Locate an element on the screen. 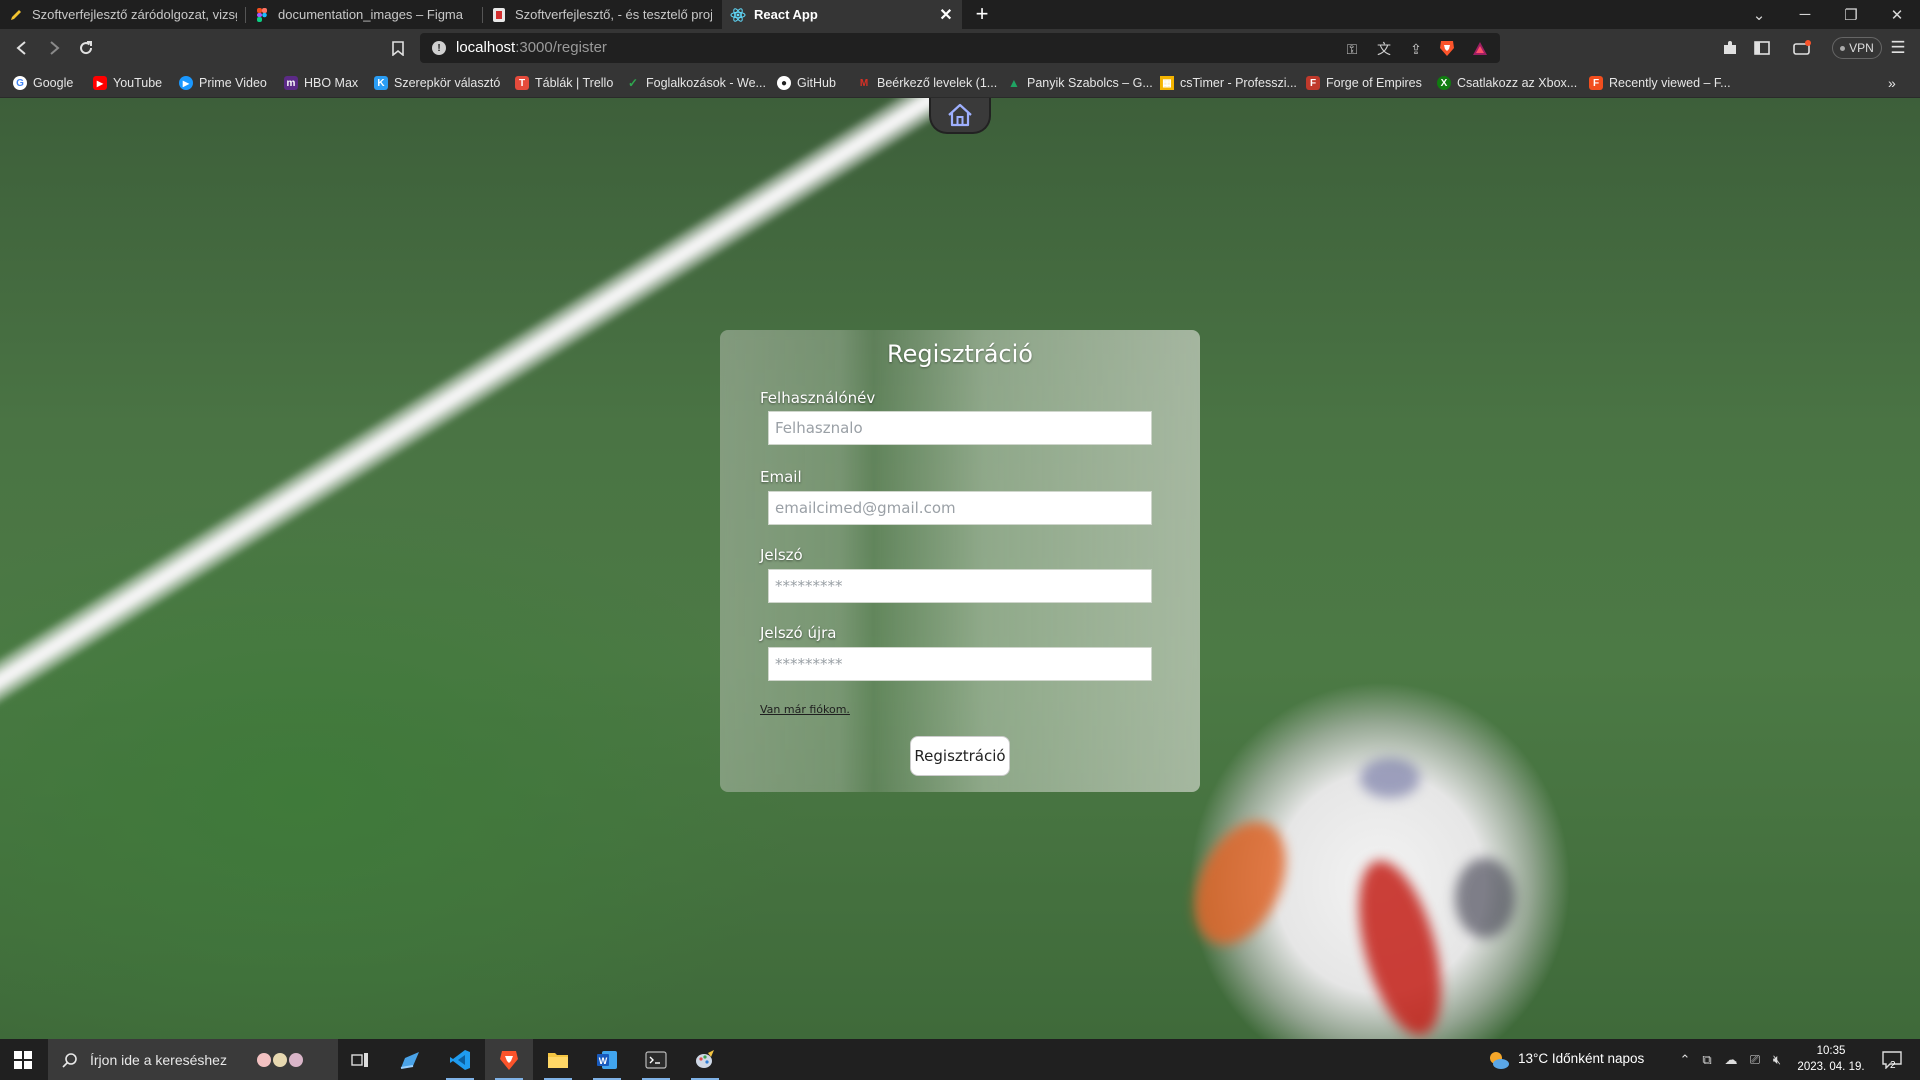 The image size is (1920, 1080). task-view-icon is located at coordinates (359, 1059).